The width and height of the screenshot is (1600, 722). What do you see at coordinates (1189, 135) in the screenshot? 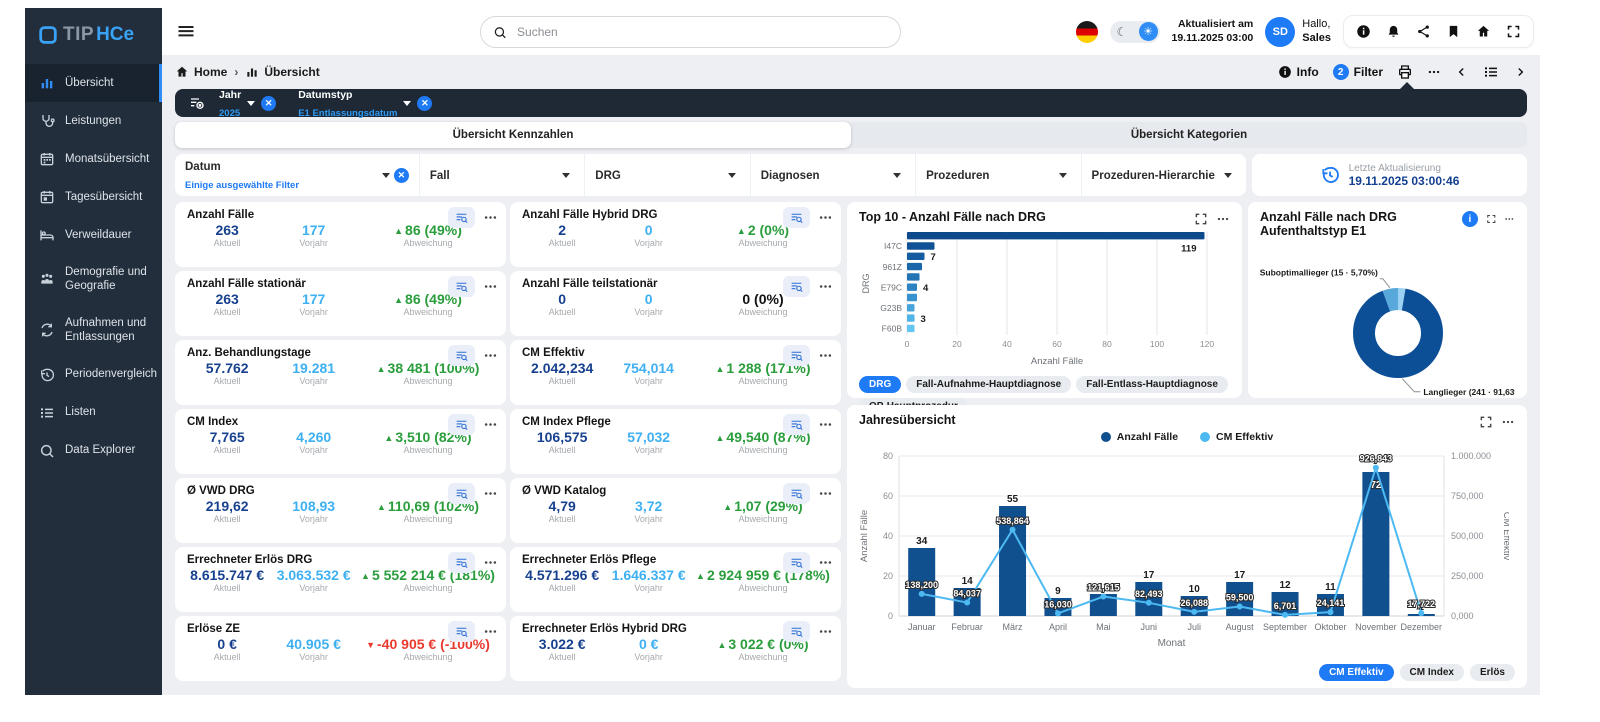
I see `tab-uebersicht-kategorien: Übersicht Kategorien` at bounding box center [1189, 135].